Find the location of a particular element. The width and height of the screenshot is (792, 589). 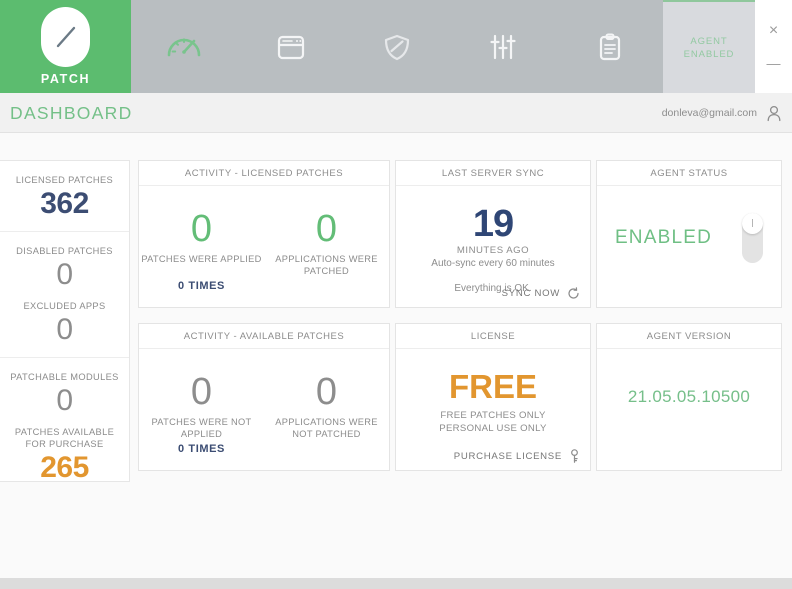

metric-patches-not-applied: 0 PATCHES WERE NOT APPLIED is located at coordinates (201, 420).